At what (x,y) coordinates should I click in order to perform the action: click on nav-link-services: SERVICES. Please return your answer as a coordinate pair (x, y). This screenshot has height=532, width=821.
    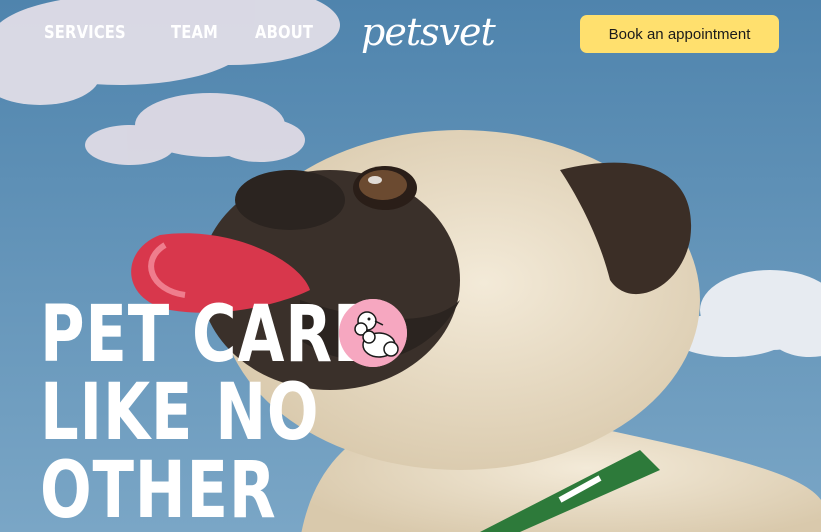
    Looking at the image, I should click on (85, 32).